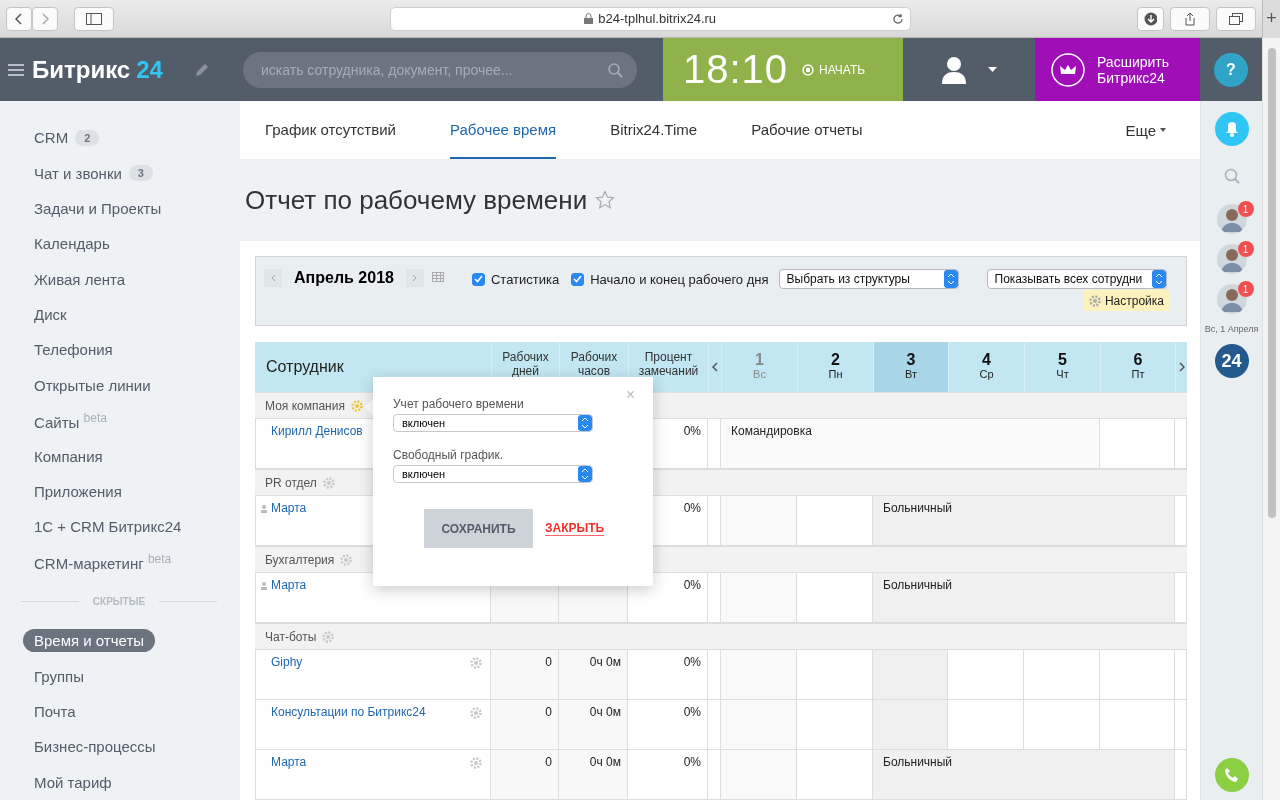  What do you see at coordinates (1181, 367) in the screenshot?
I see `scroll-right-icon` at bounding box center [1181, 367].